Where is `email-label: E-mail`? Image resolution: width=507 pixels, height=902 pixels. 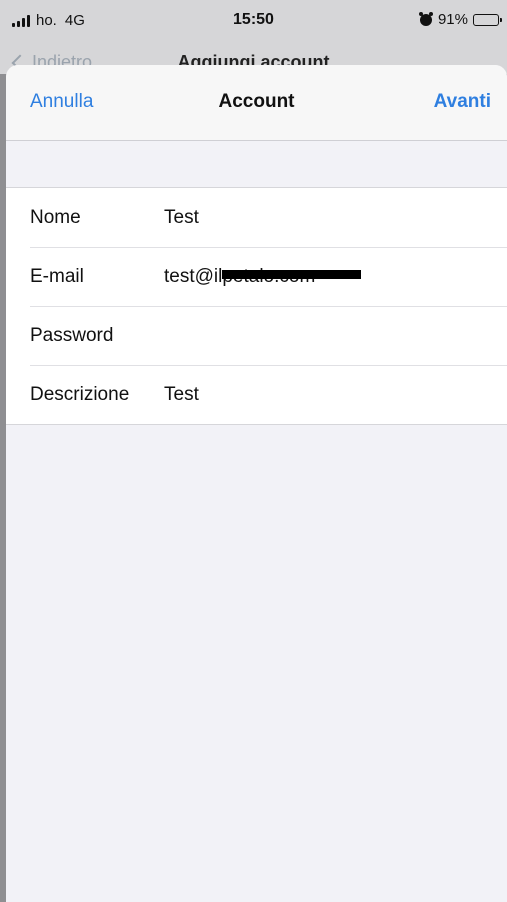
email-label: E-mail is located at coordinates (57, 276).